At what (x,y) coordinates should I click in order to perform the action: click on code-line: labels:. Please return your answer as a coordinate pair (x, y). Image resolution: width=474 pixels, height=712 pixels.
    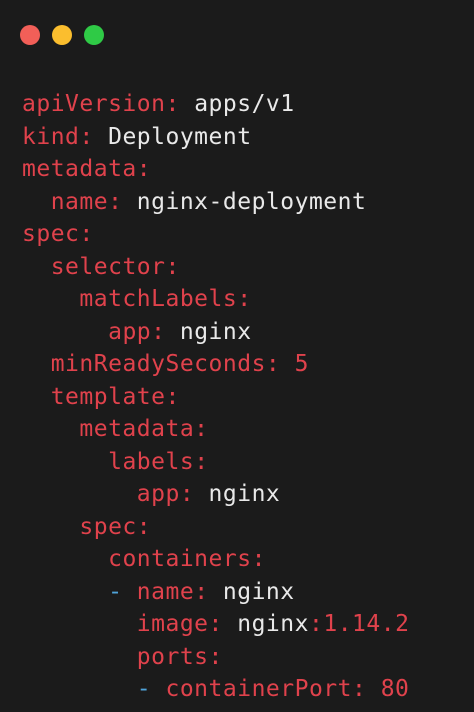
    Looking at the image, I should click on (215, 462).